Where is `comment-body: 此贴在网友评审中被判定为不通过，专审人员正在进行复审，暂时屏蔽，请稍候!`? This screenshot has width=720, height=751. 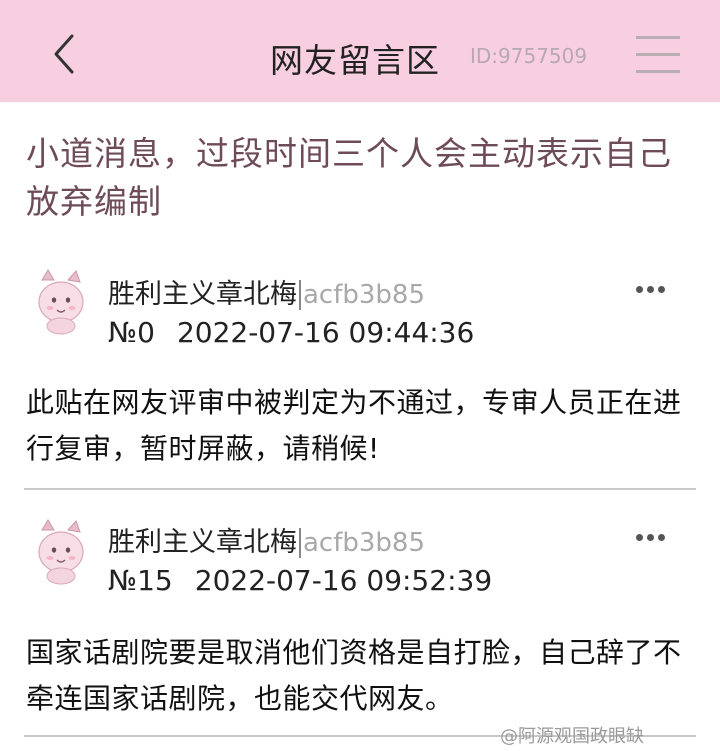
comment-body: 此贴在网友评审中被判定为不通过，专审人员正在进行复审，暂时屏蔽，请稍候! is located at coordinates (354, 425).